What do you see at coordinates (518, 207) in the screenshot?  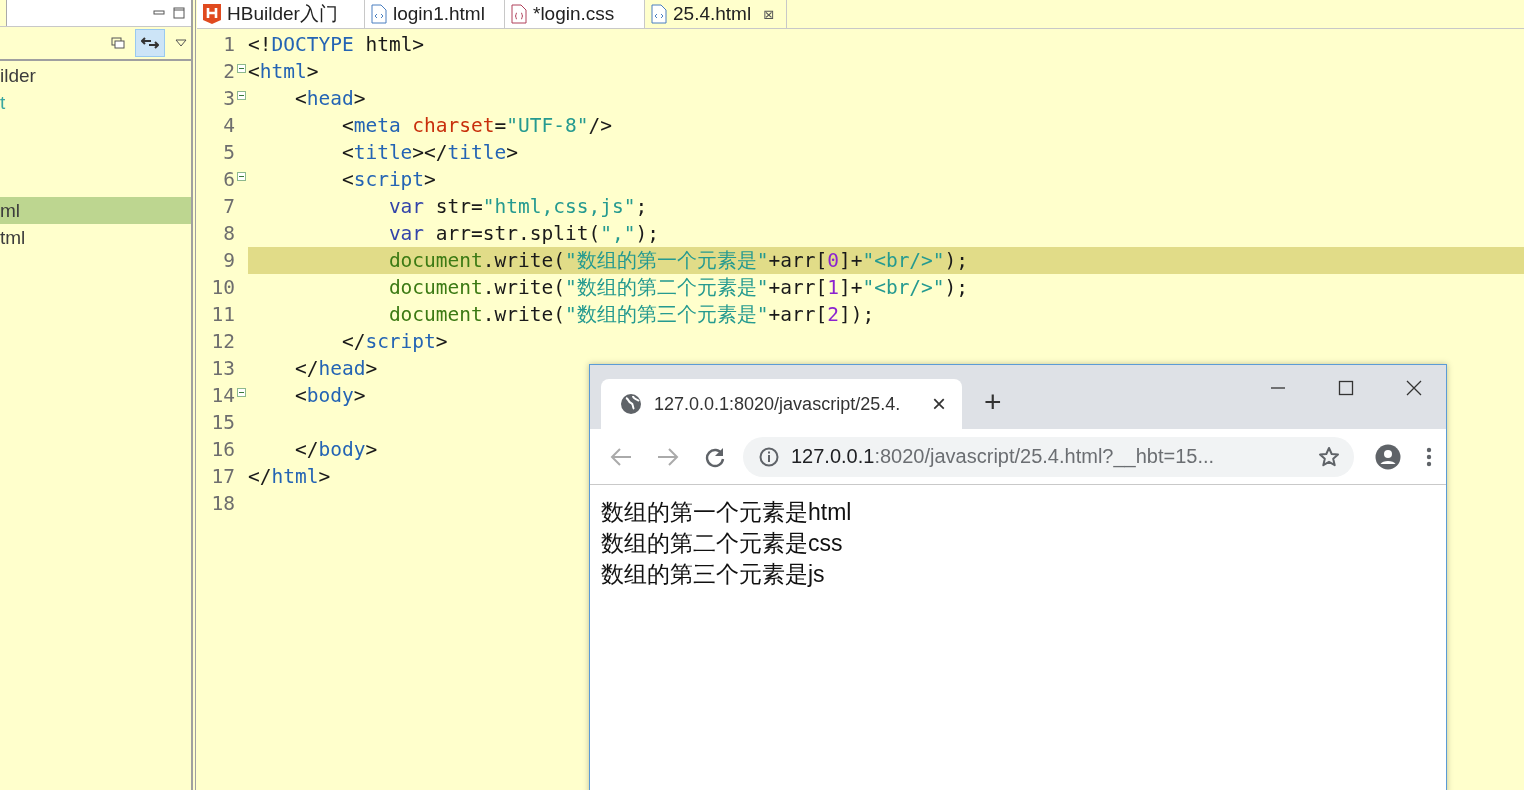 I see `code-line: var str="html,css,js";` at bounding box center [518, 207].